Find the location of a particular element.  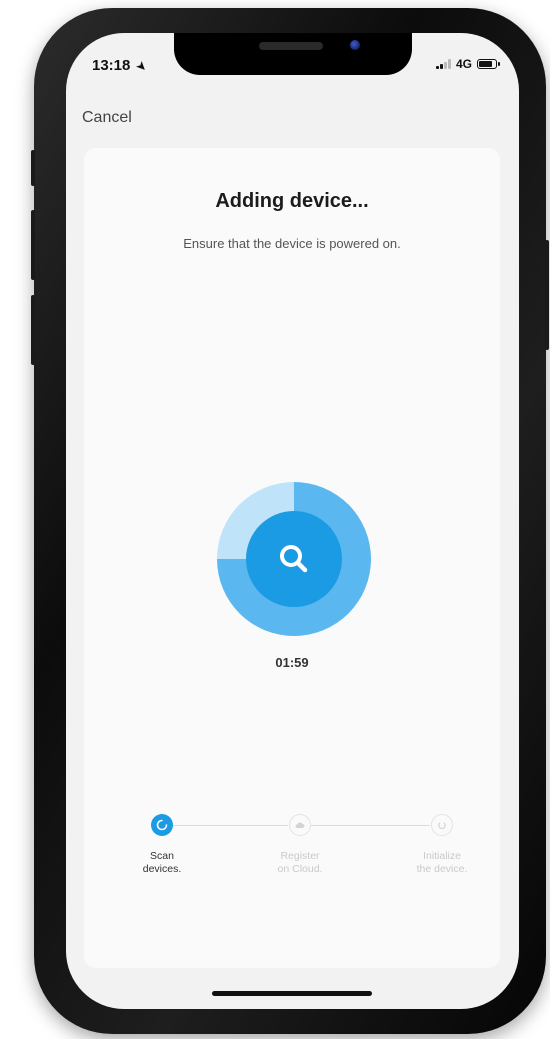

location-arrow-icon: ➤ is located at coordinates (141, 67).